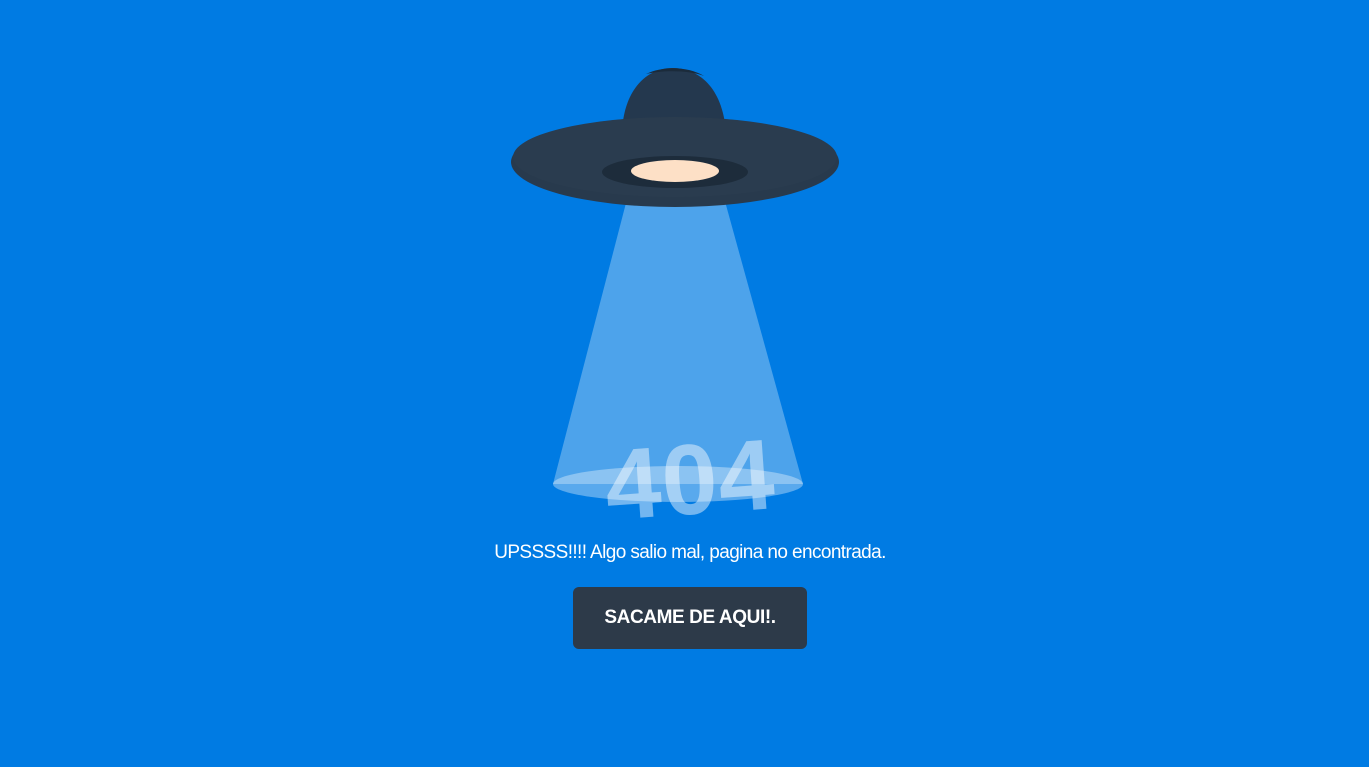 The width and height of the screenshot is (1369, 767). Describe the element at coordinates (690, 618) in the screenshot. I see `go-home-button: SACAME DE AQUI!.` at that location.